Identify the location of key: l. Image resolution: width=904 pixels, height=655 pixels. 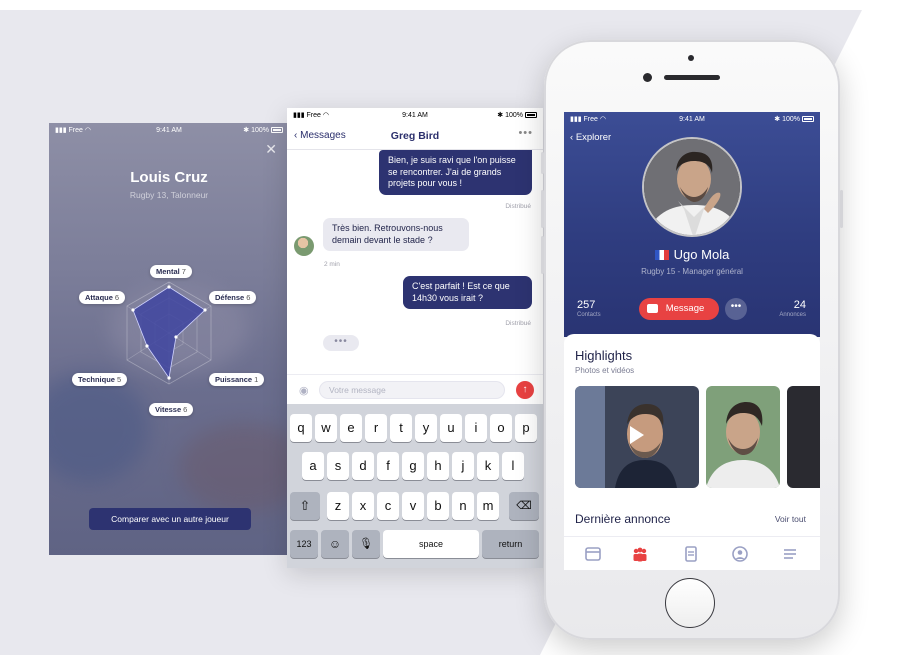
(513, 466).